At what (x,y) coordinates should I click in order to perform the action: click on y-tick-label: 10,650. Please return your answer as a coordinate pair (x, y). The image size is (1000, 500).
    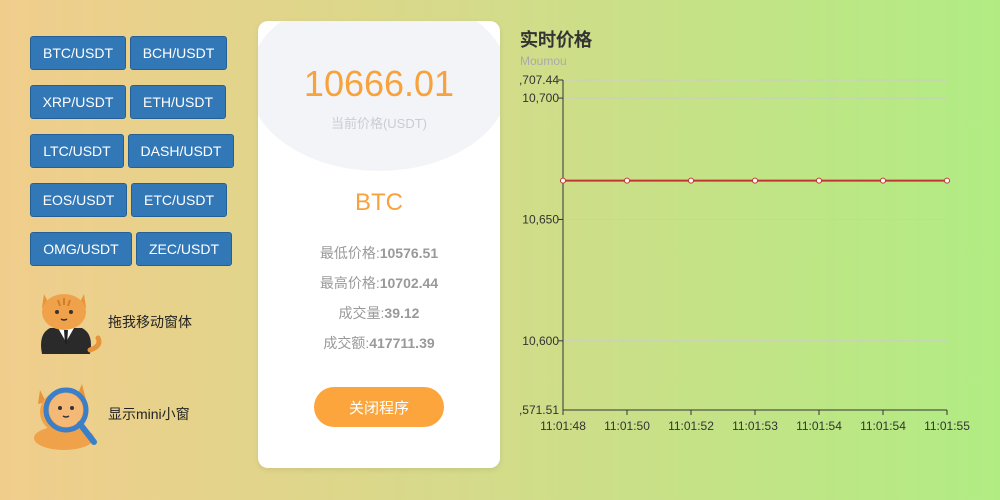
    Looking at the image, I should click on (540, 219).